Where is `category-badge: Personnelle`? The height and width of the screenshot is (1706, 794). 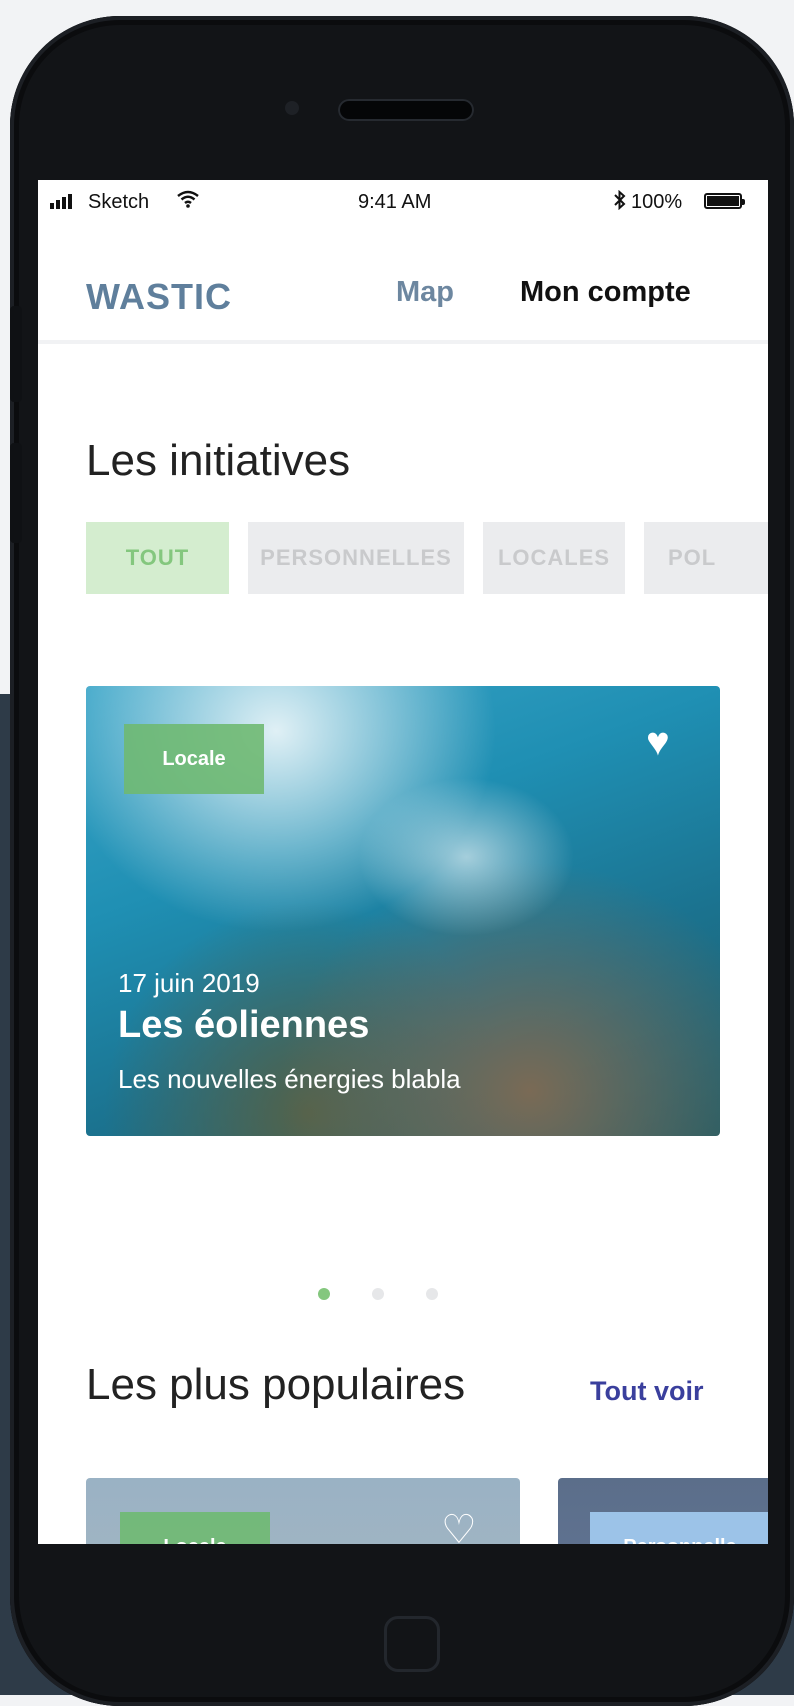 category-badge: Personnelle is located at coordinates (679, 1528).